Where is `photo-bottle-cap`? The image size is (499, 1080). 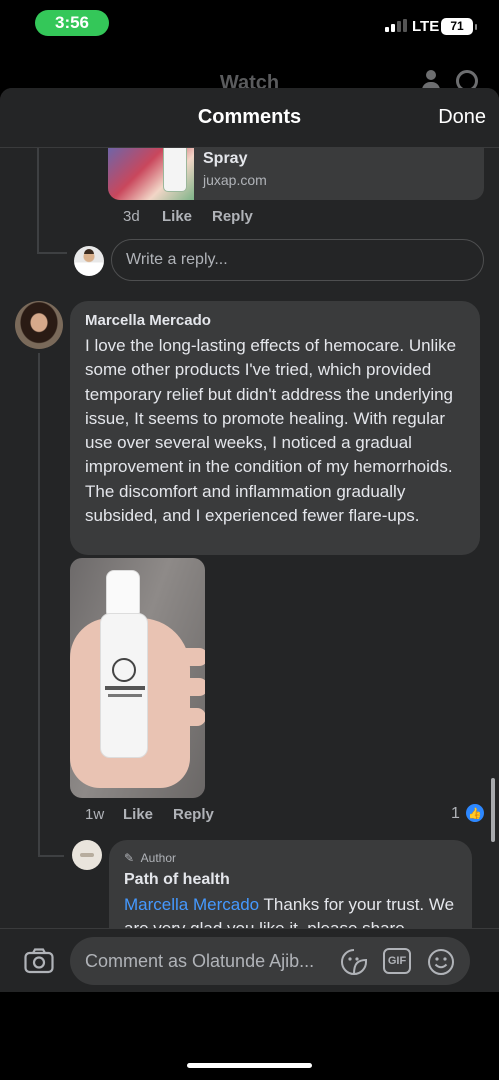 photo-bottle-cap is located at coordinates (123, 593).